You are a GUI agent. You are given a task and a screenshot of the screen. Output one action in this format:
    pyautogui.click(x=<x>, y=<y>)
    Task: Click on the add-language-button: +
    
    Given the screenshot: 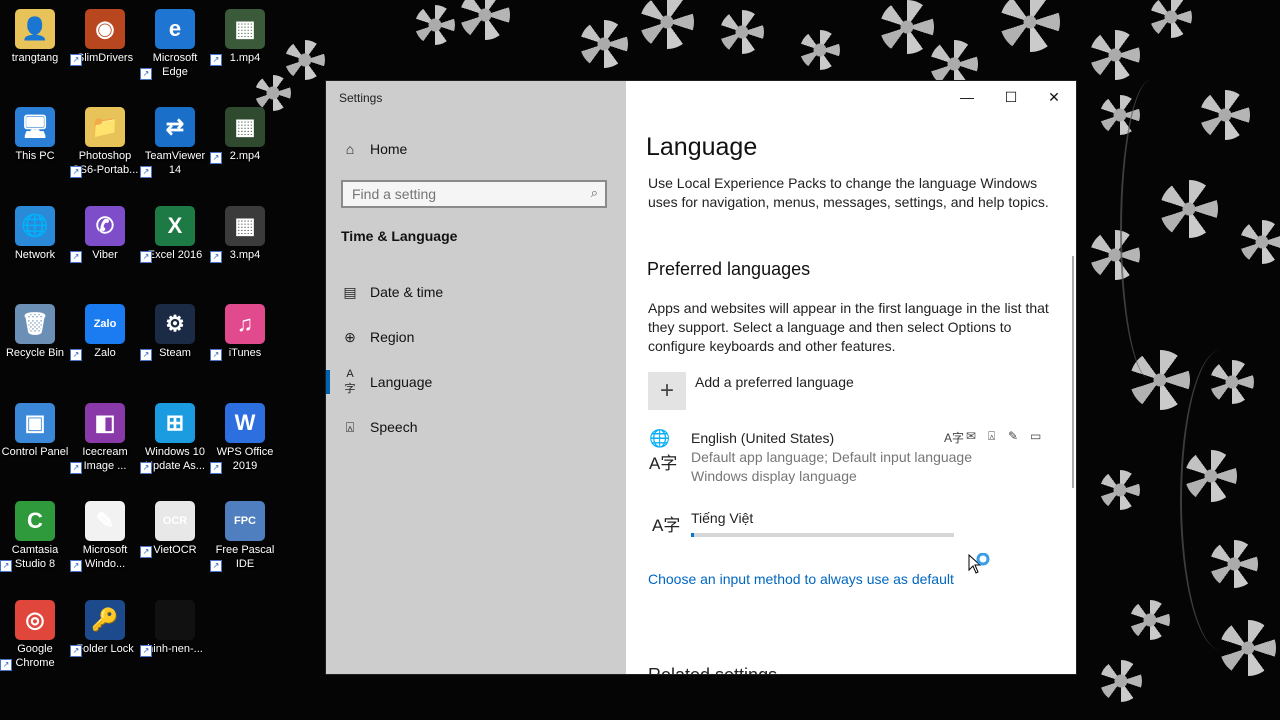 What is the action you would take?
    pyautogui.click(x=667, y=391)
    